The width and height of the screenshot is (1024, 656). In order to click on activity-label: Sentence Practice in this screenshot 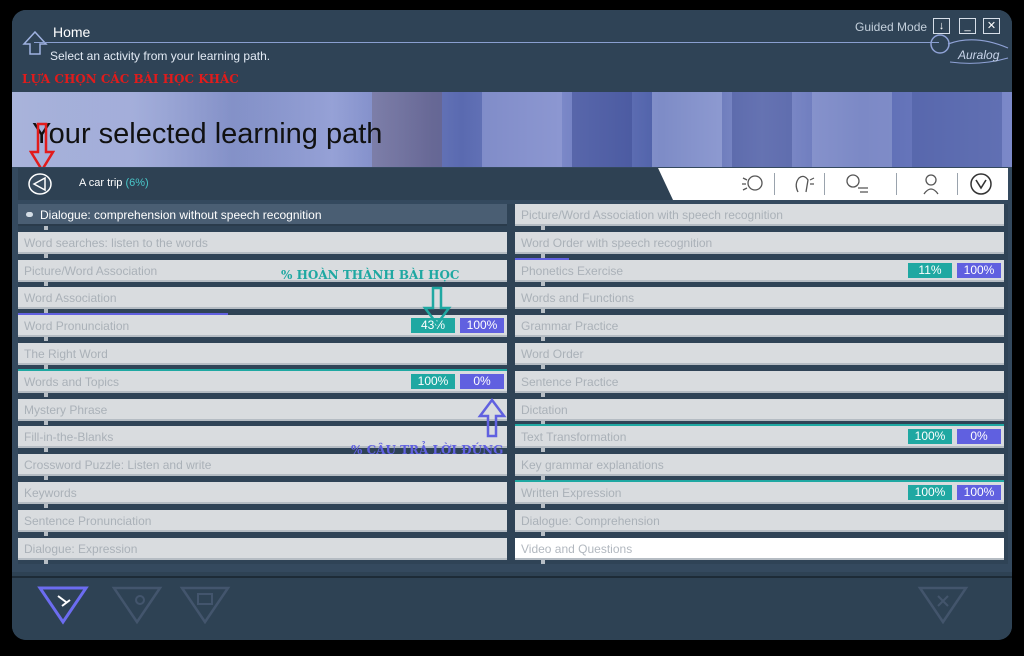, I will do `click(570, 381)`.